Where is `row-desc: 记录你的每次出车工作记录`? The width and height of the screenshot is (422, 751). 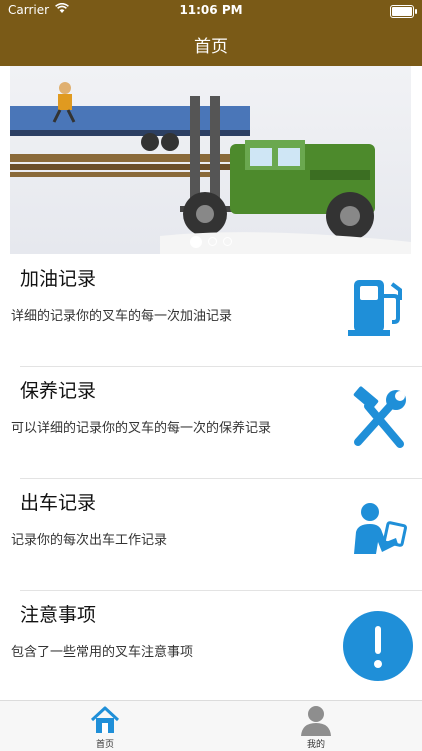 row-desc: 记录你的每次出车工作记录 is located at coordinates (89, 540).